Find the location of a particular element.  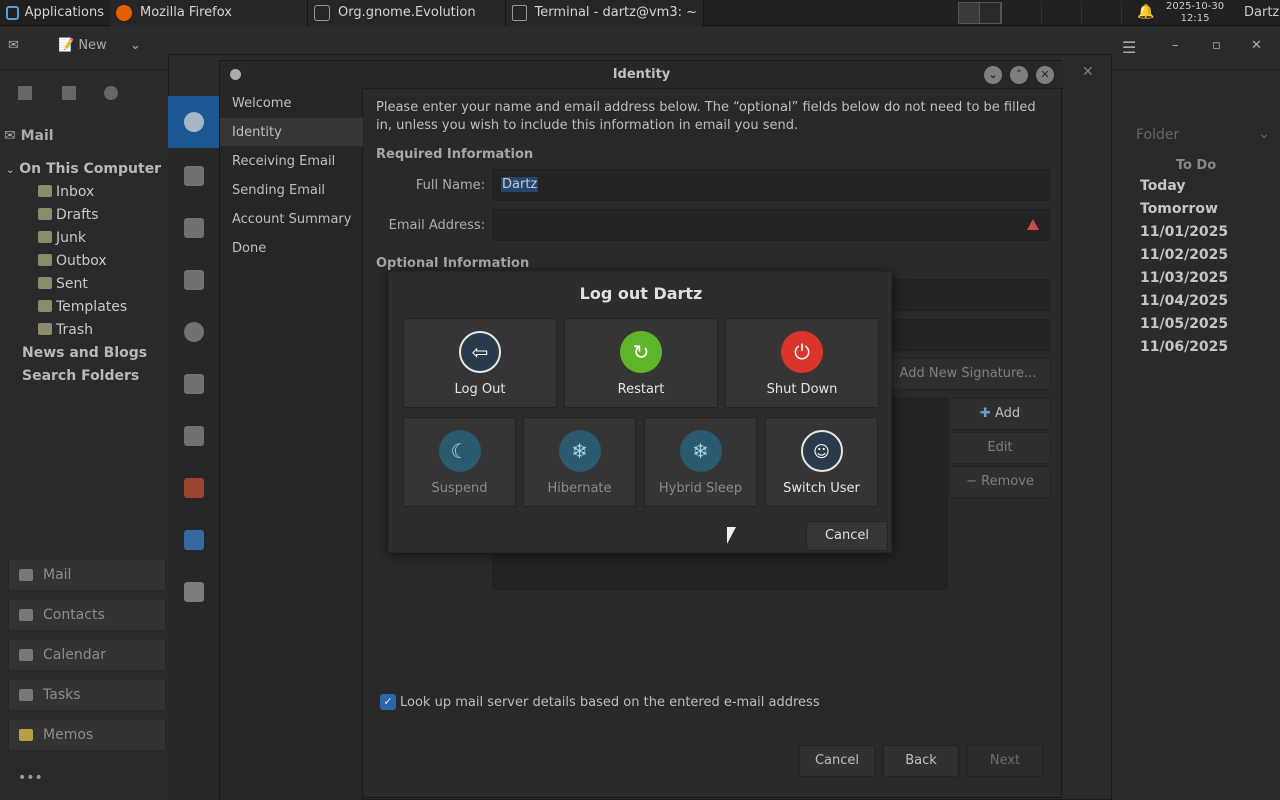

terminal-icon is located at coordinates (519, 12).